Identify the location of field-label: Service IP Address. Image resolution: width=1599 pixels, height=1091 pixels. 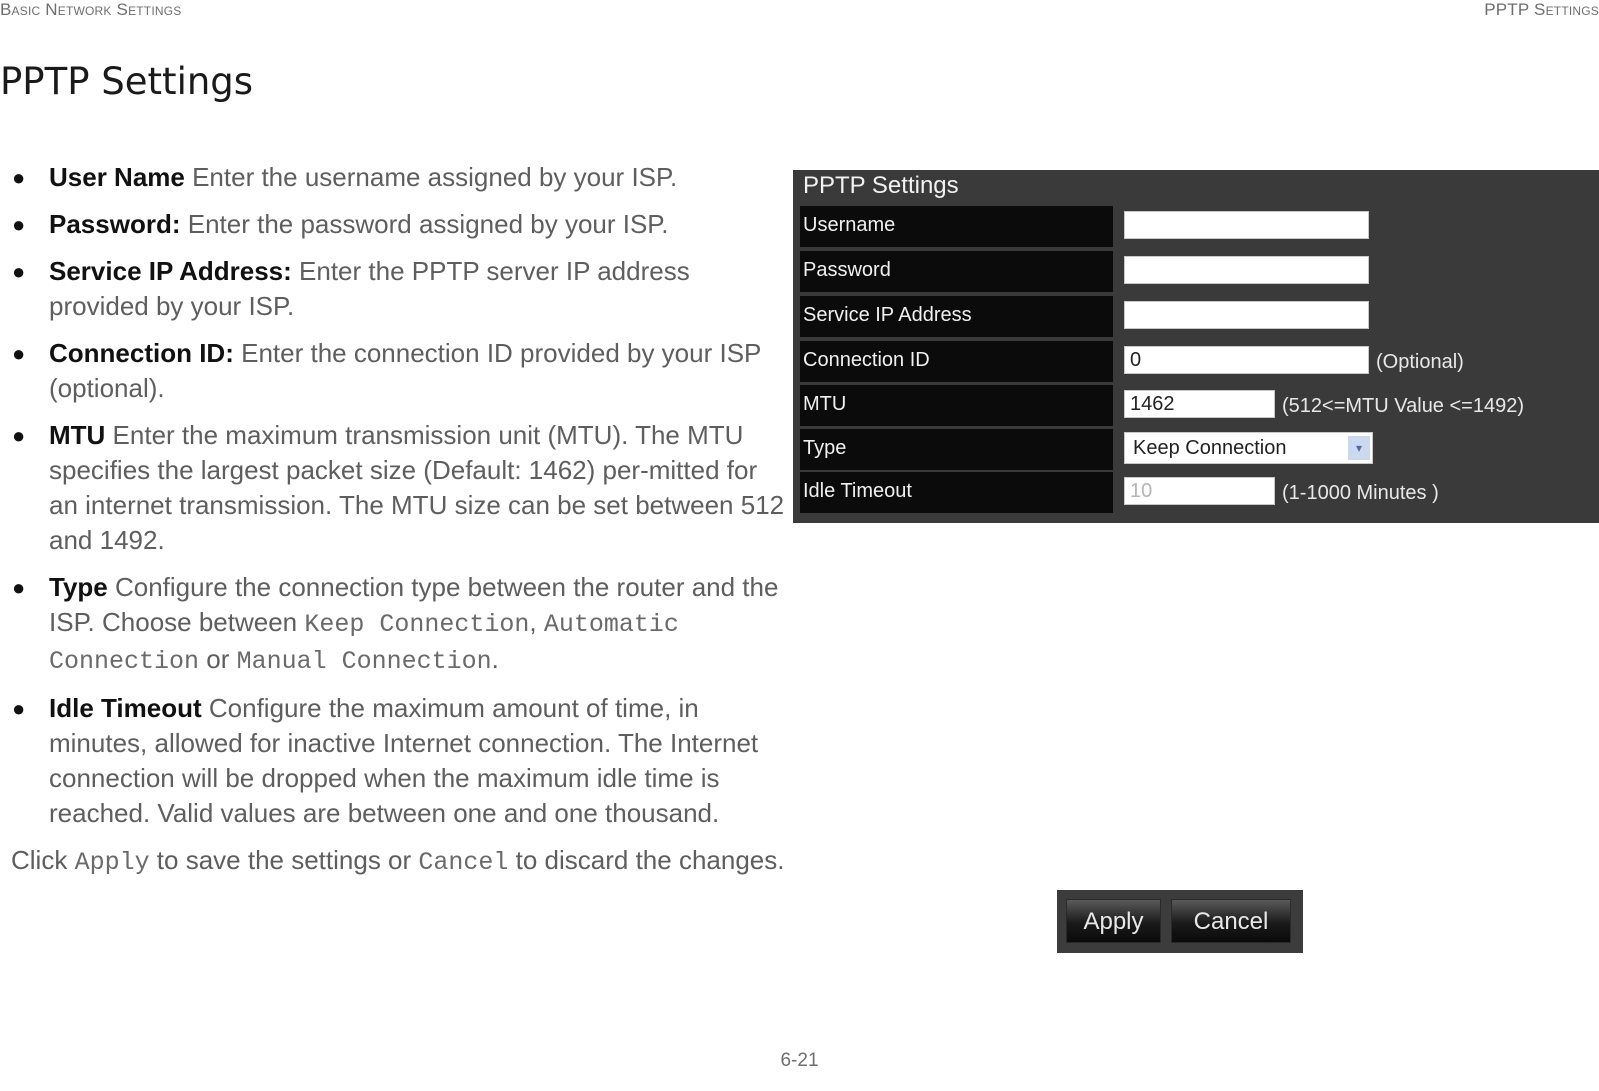
(887, 315).